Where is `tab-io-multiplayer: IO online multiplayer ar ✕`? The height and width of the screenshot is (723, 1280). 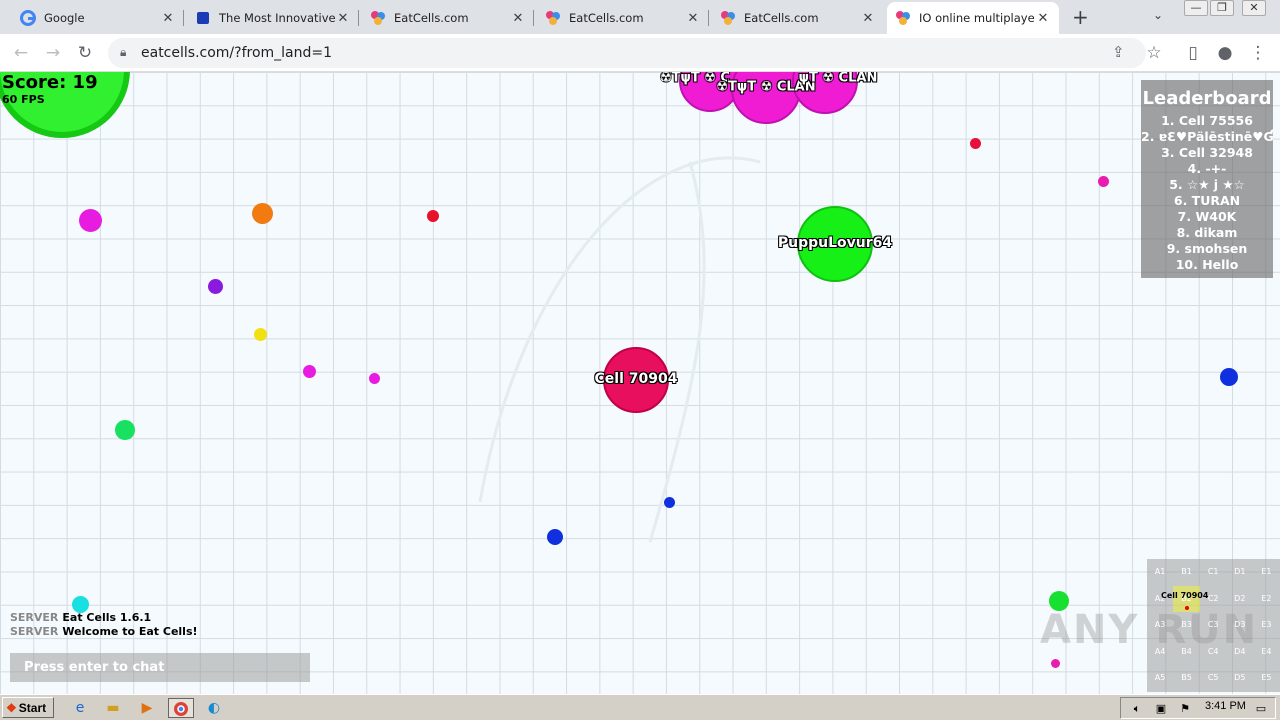
tab-io-multiplayer: IO online multiplayer ar ✕ is located at coordinates (973, 18).